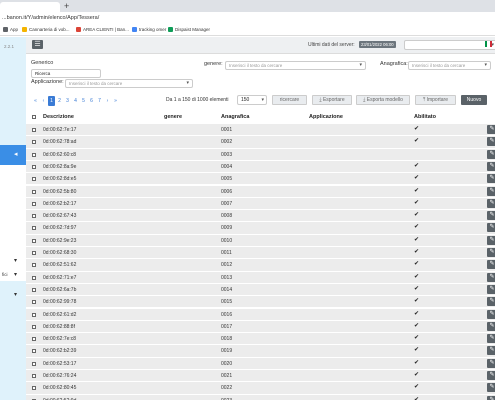 The height and width of the screenshot is (400, 495). I want to click on column-header-anagrafica: Anagrafica, so click(235, 117).